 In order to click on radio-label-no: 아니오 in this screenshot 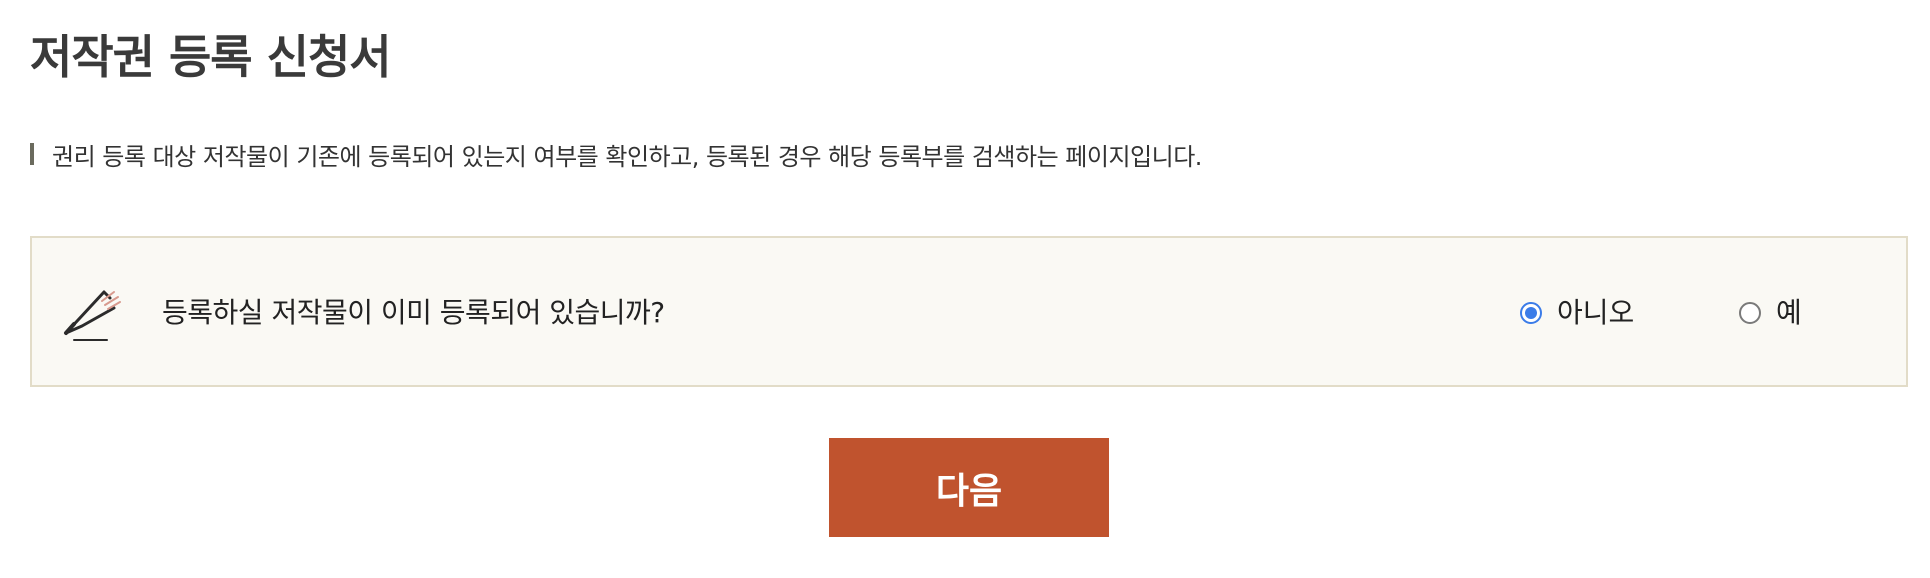, I will do `click(1596, 312)`.